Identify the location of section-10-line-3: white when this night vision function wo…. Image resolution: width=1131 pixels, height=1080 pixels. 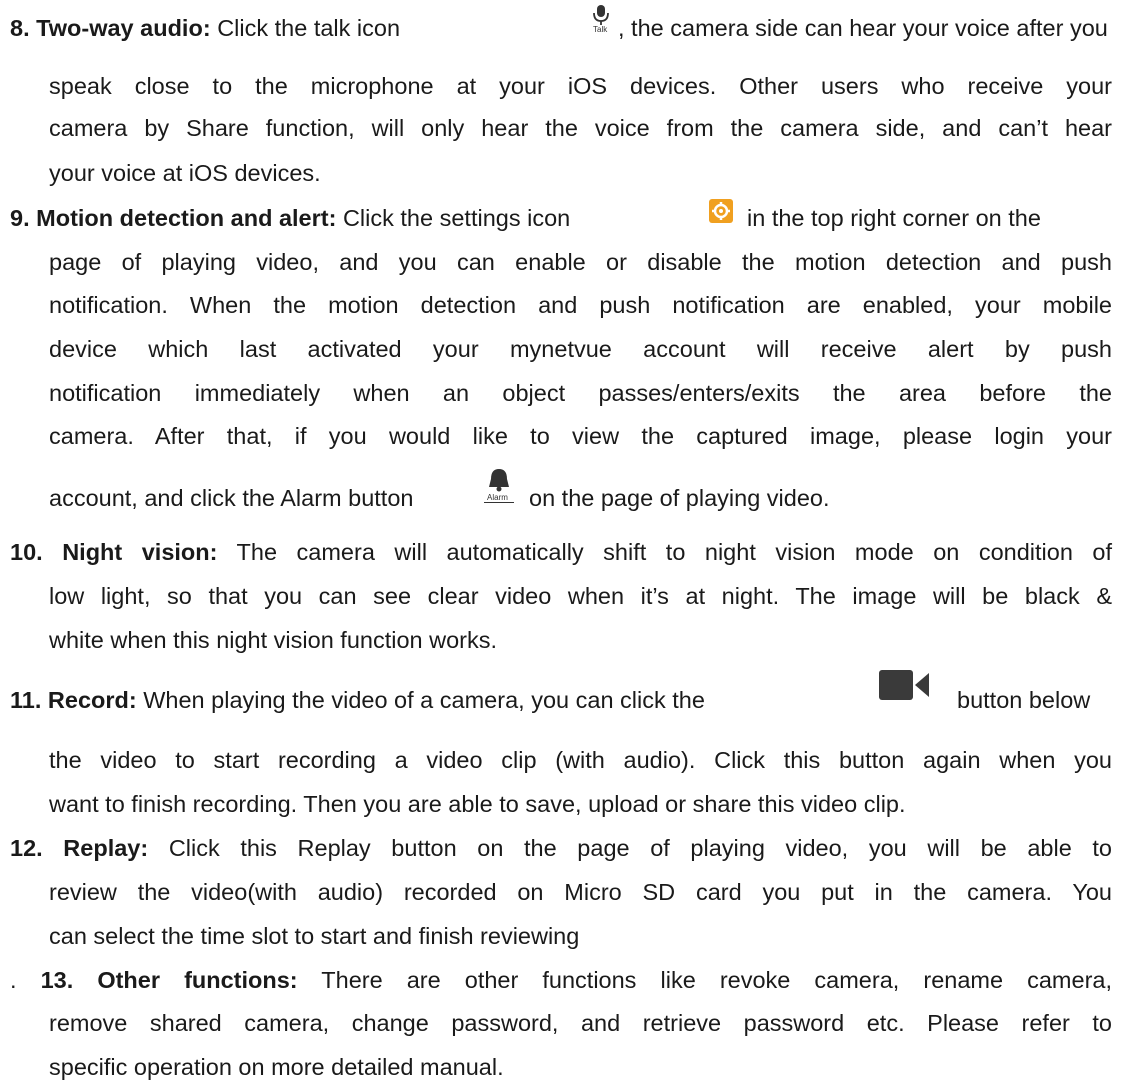
(273, 640).